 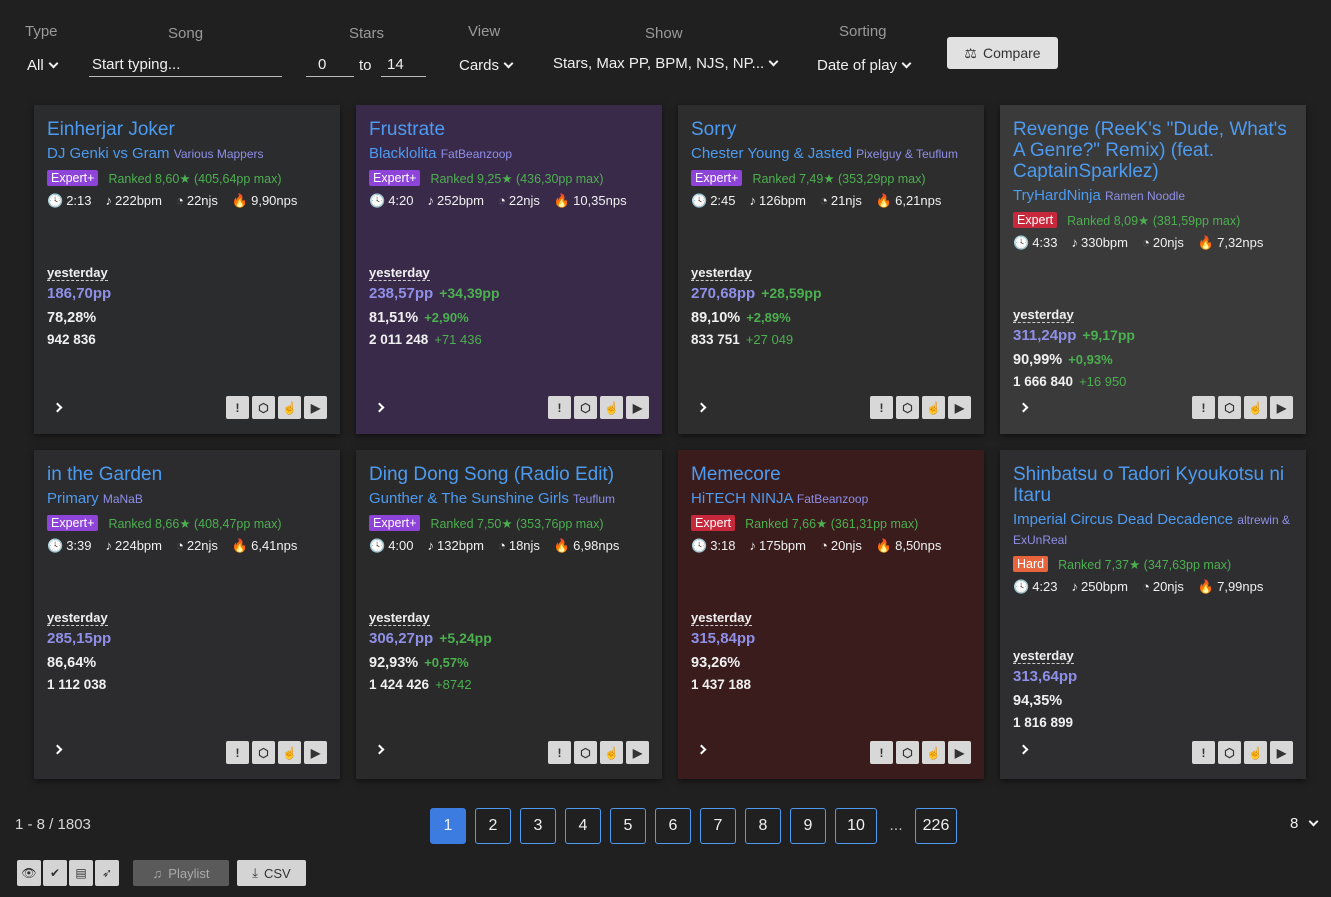 I want to click on page-button-last: 226, so click(x=936, y=826).